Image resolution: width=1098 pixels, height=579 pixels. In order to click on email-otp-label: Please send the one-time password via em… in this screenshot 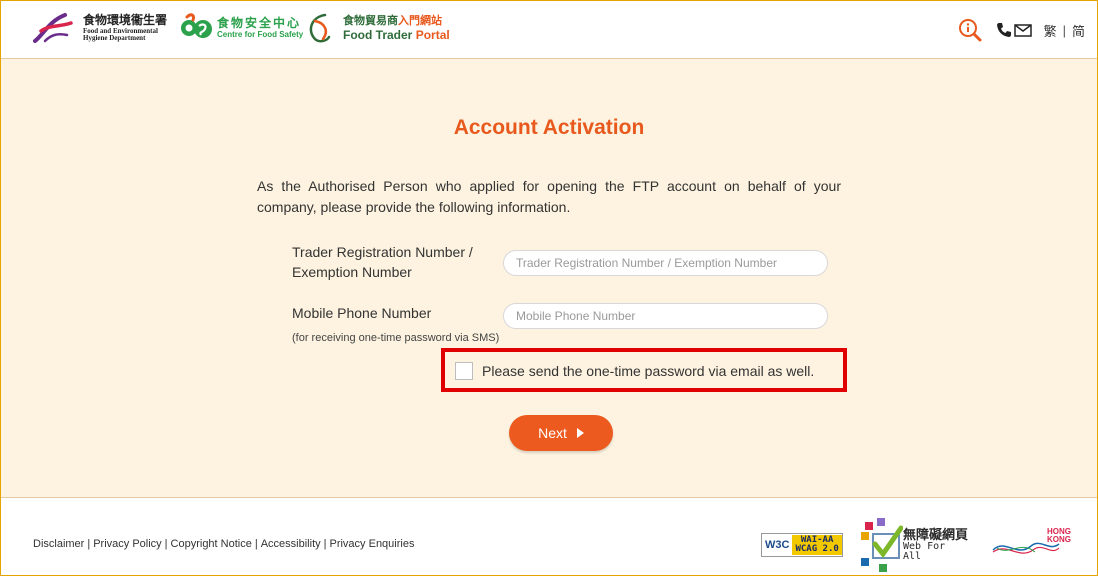, I will do `click(648, 371)`.